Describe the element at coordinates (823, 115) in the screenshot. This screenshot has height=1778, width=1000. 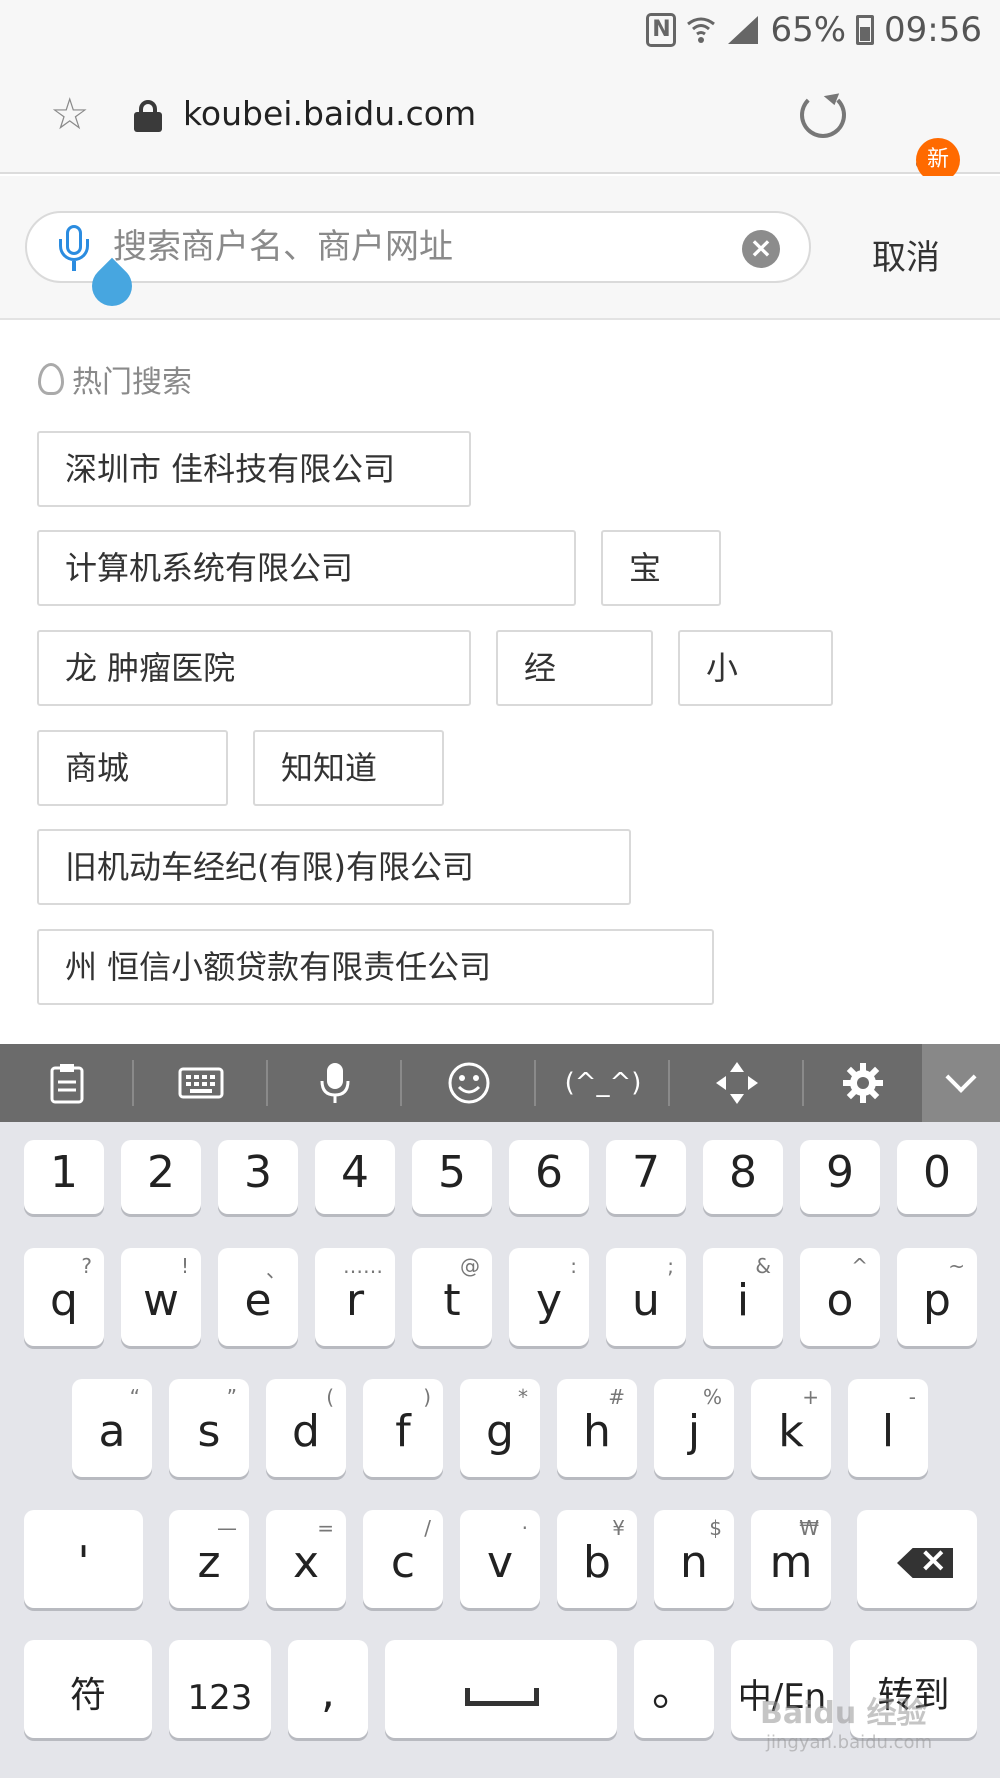
I see `reload-icon` at that location.